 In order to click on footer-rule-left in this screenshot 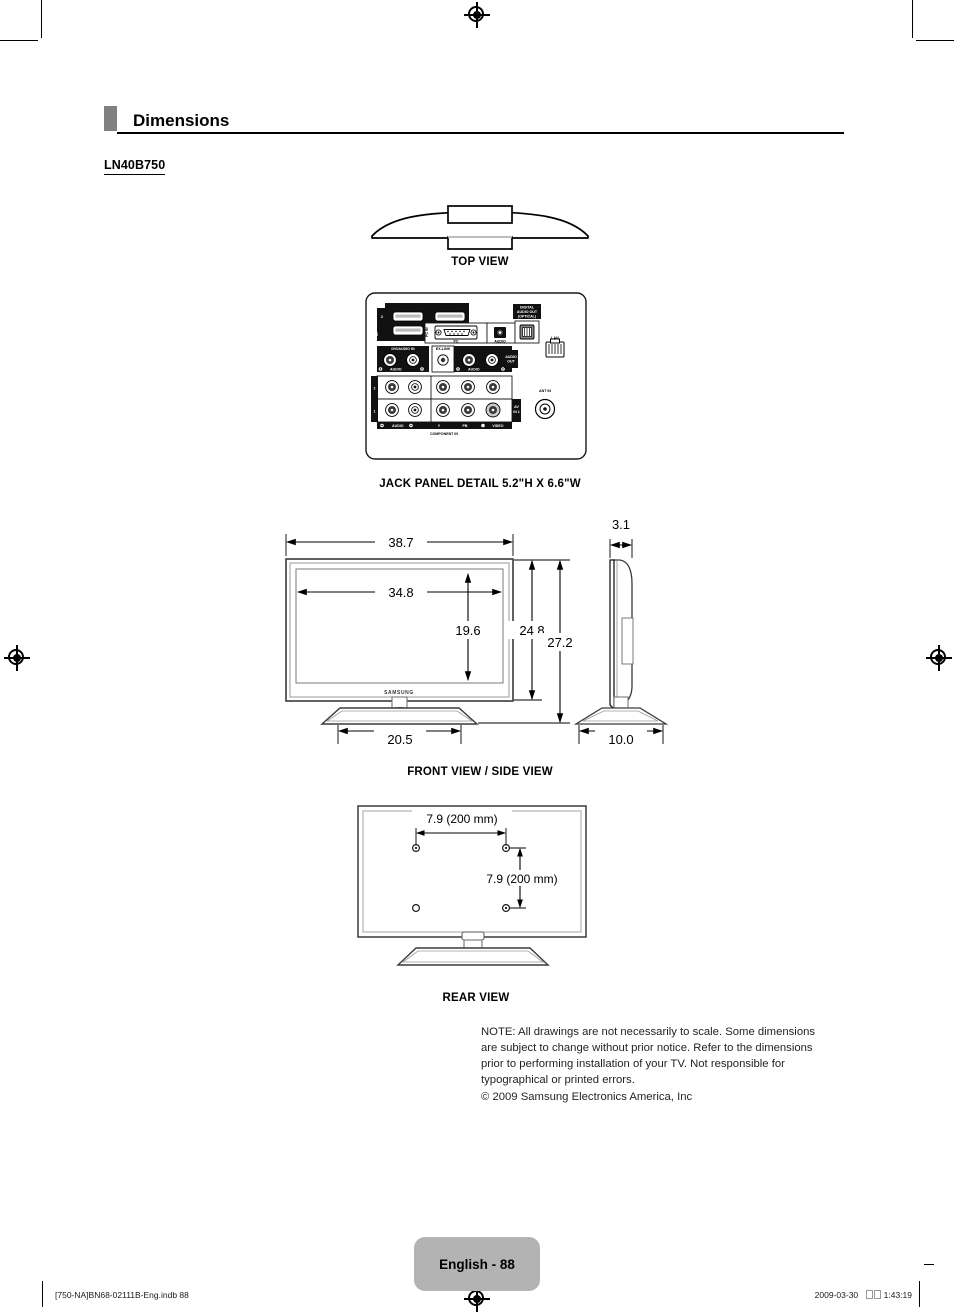, I will do `click(42, 1294)`.